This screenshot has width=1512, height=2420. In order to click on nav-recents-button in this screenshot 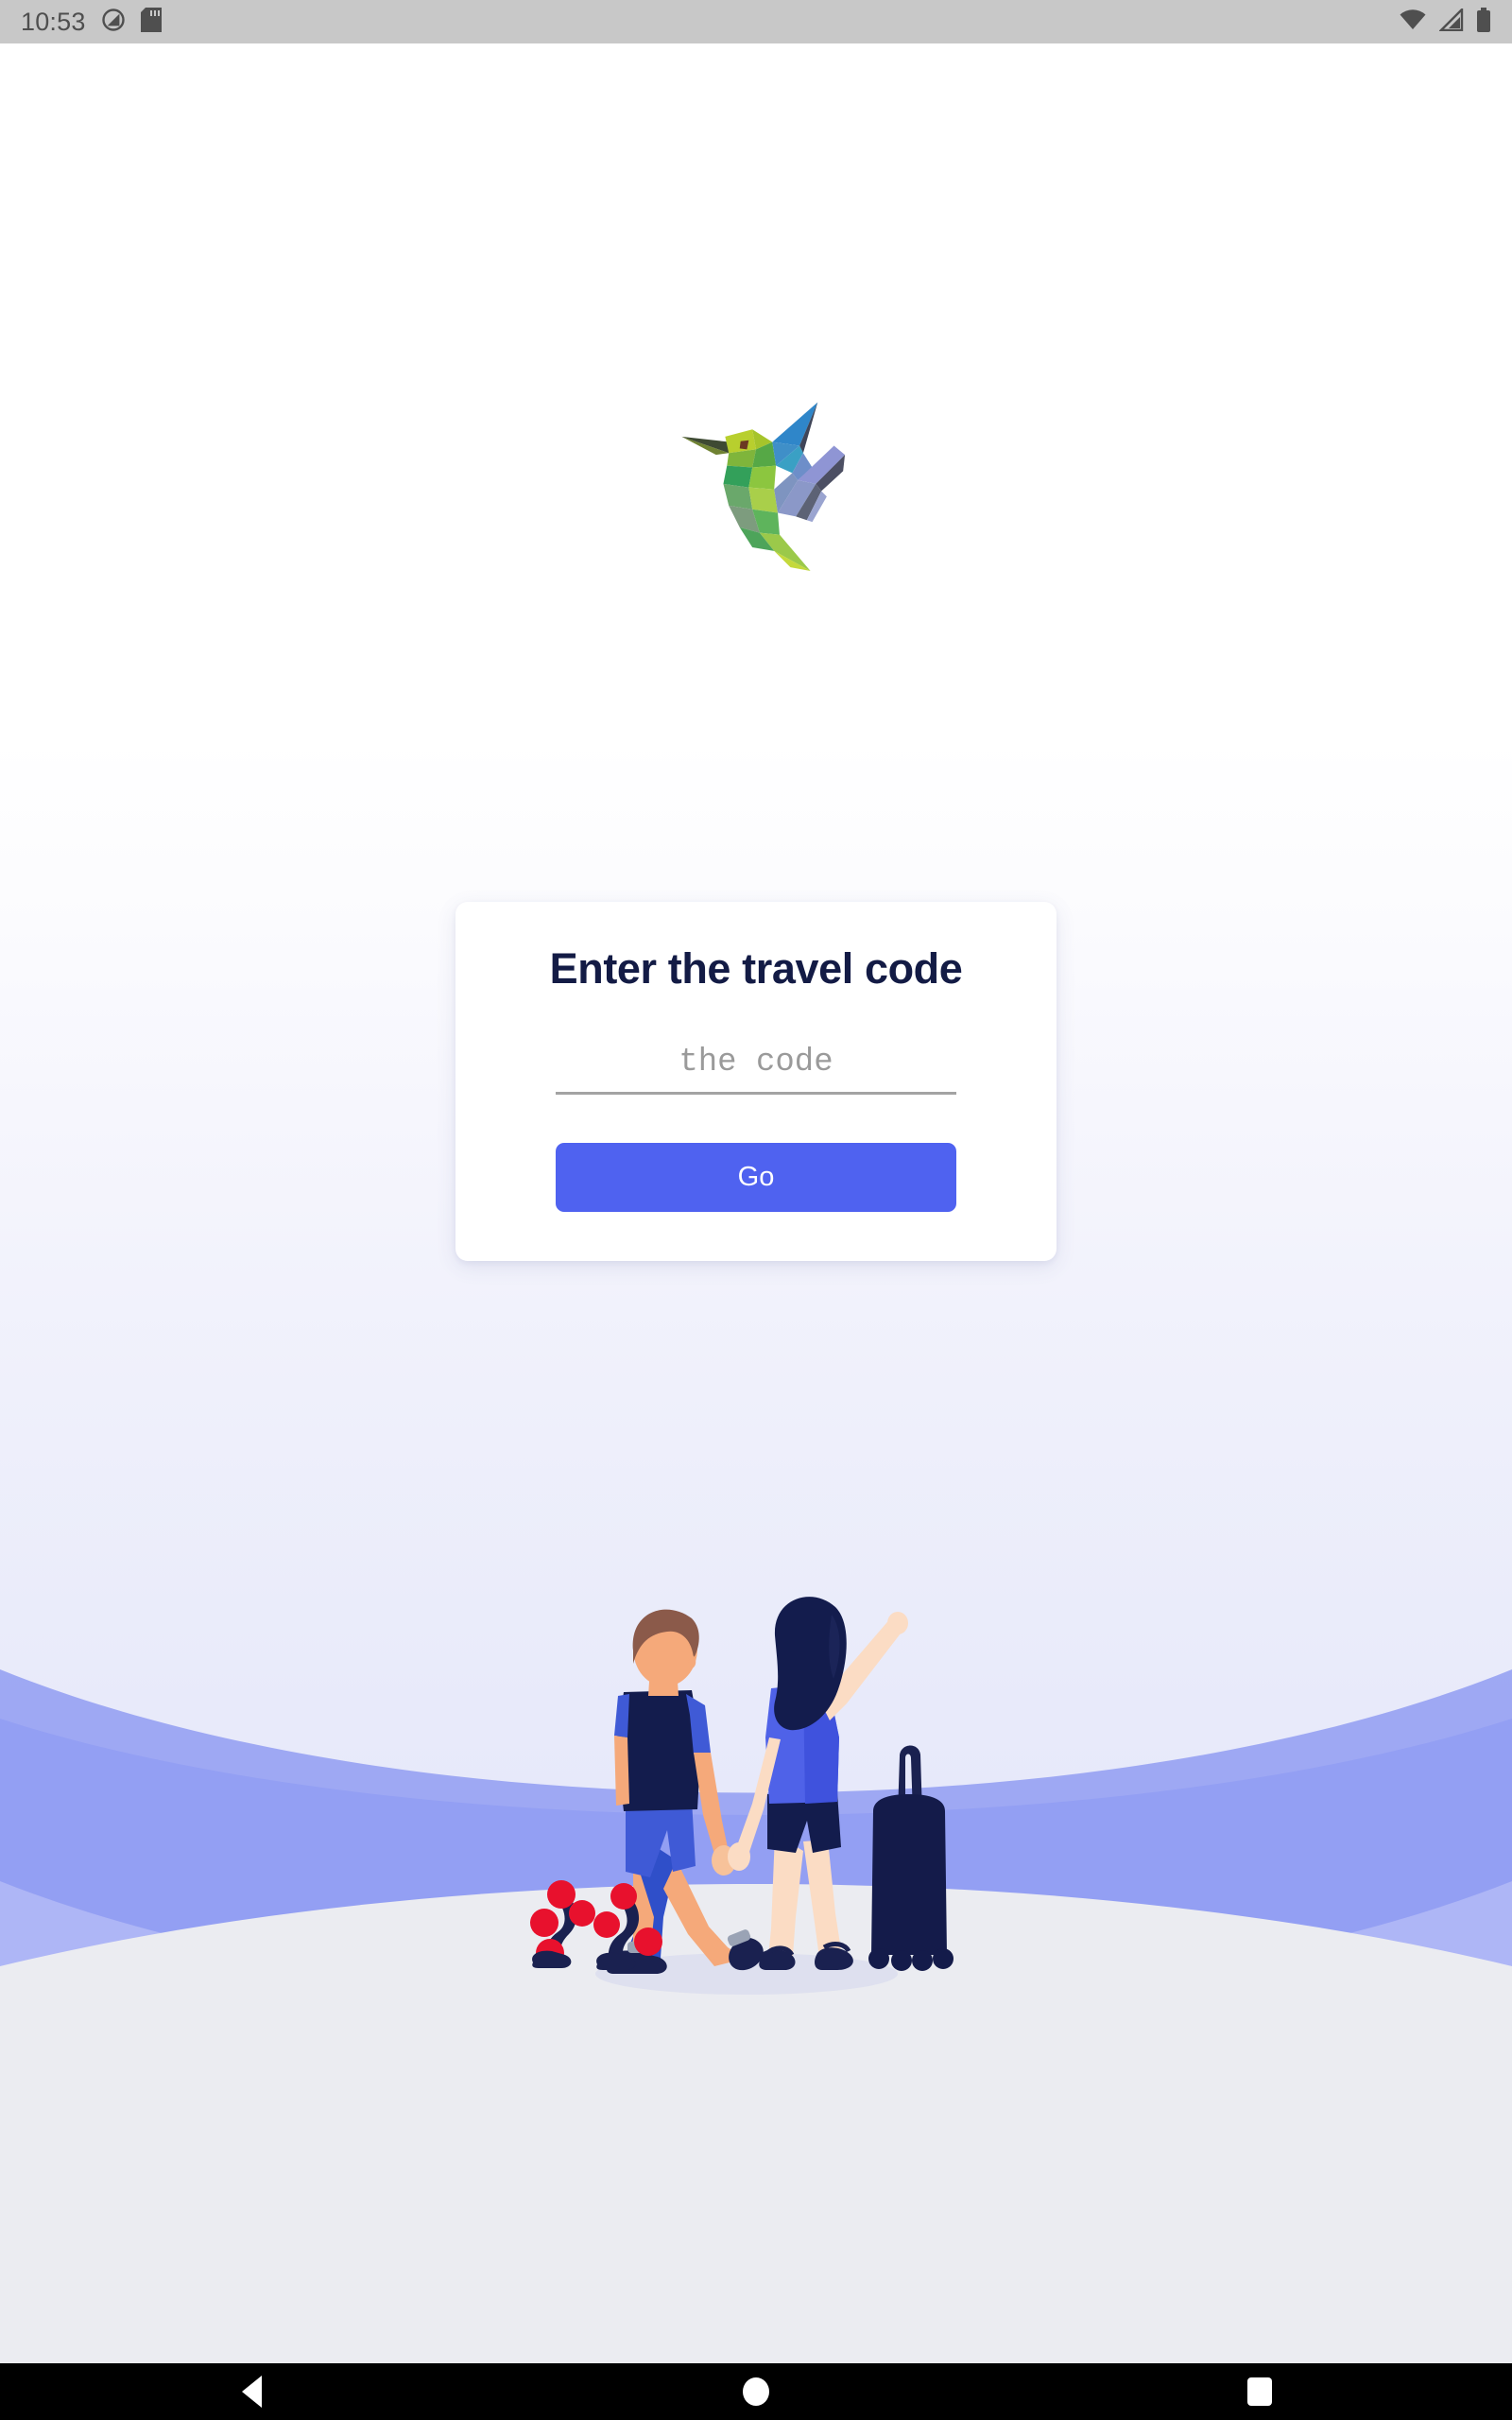, I will do `click(1259, 2391)`.